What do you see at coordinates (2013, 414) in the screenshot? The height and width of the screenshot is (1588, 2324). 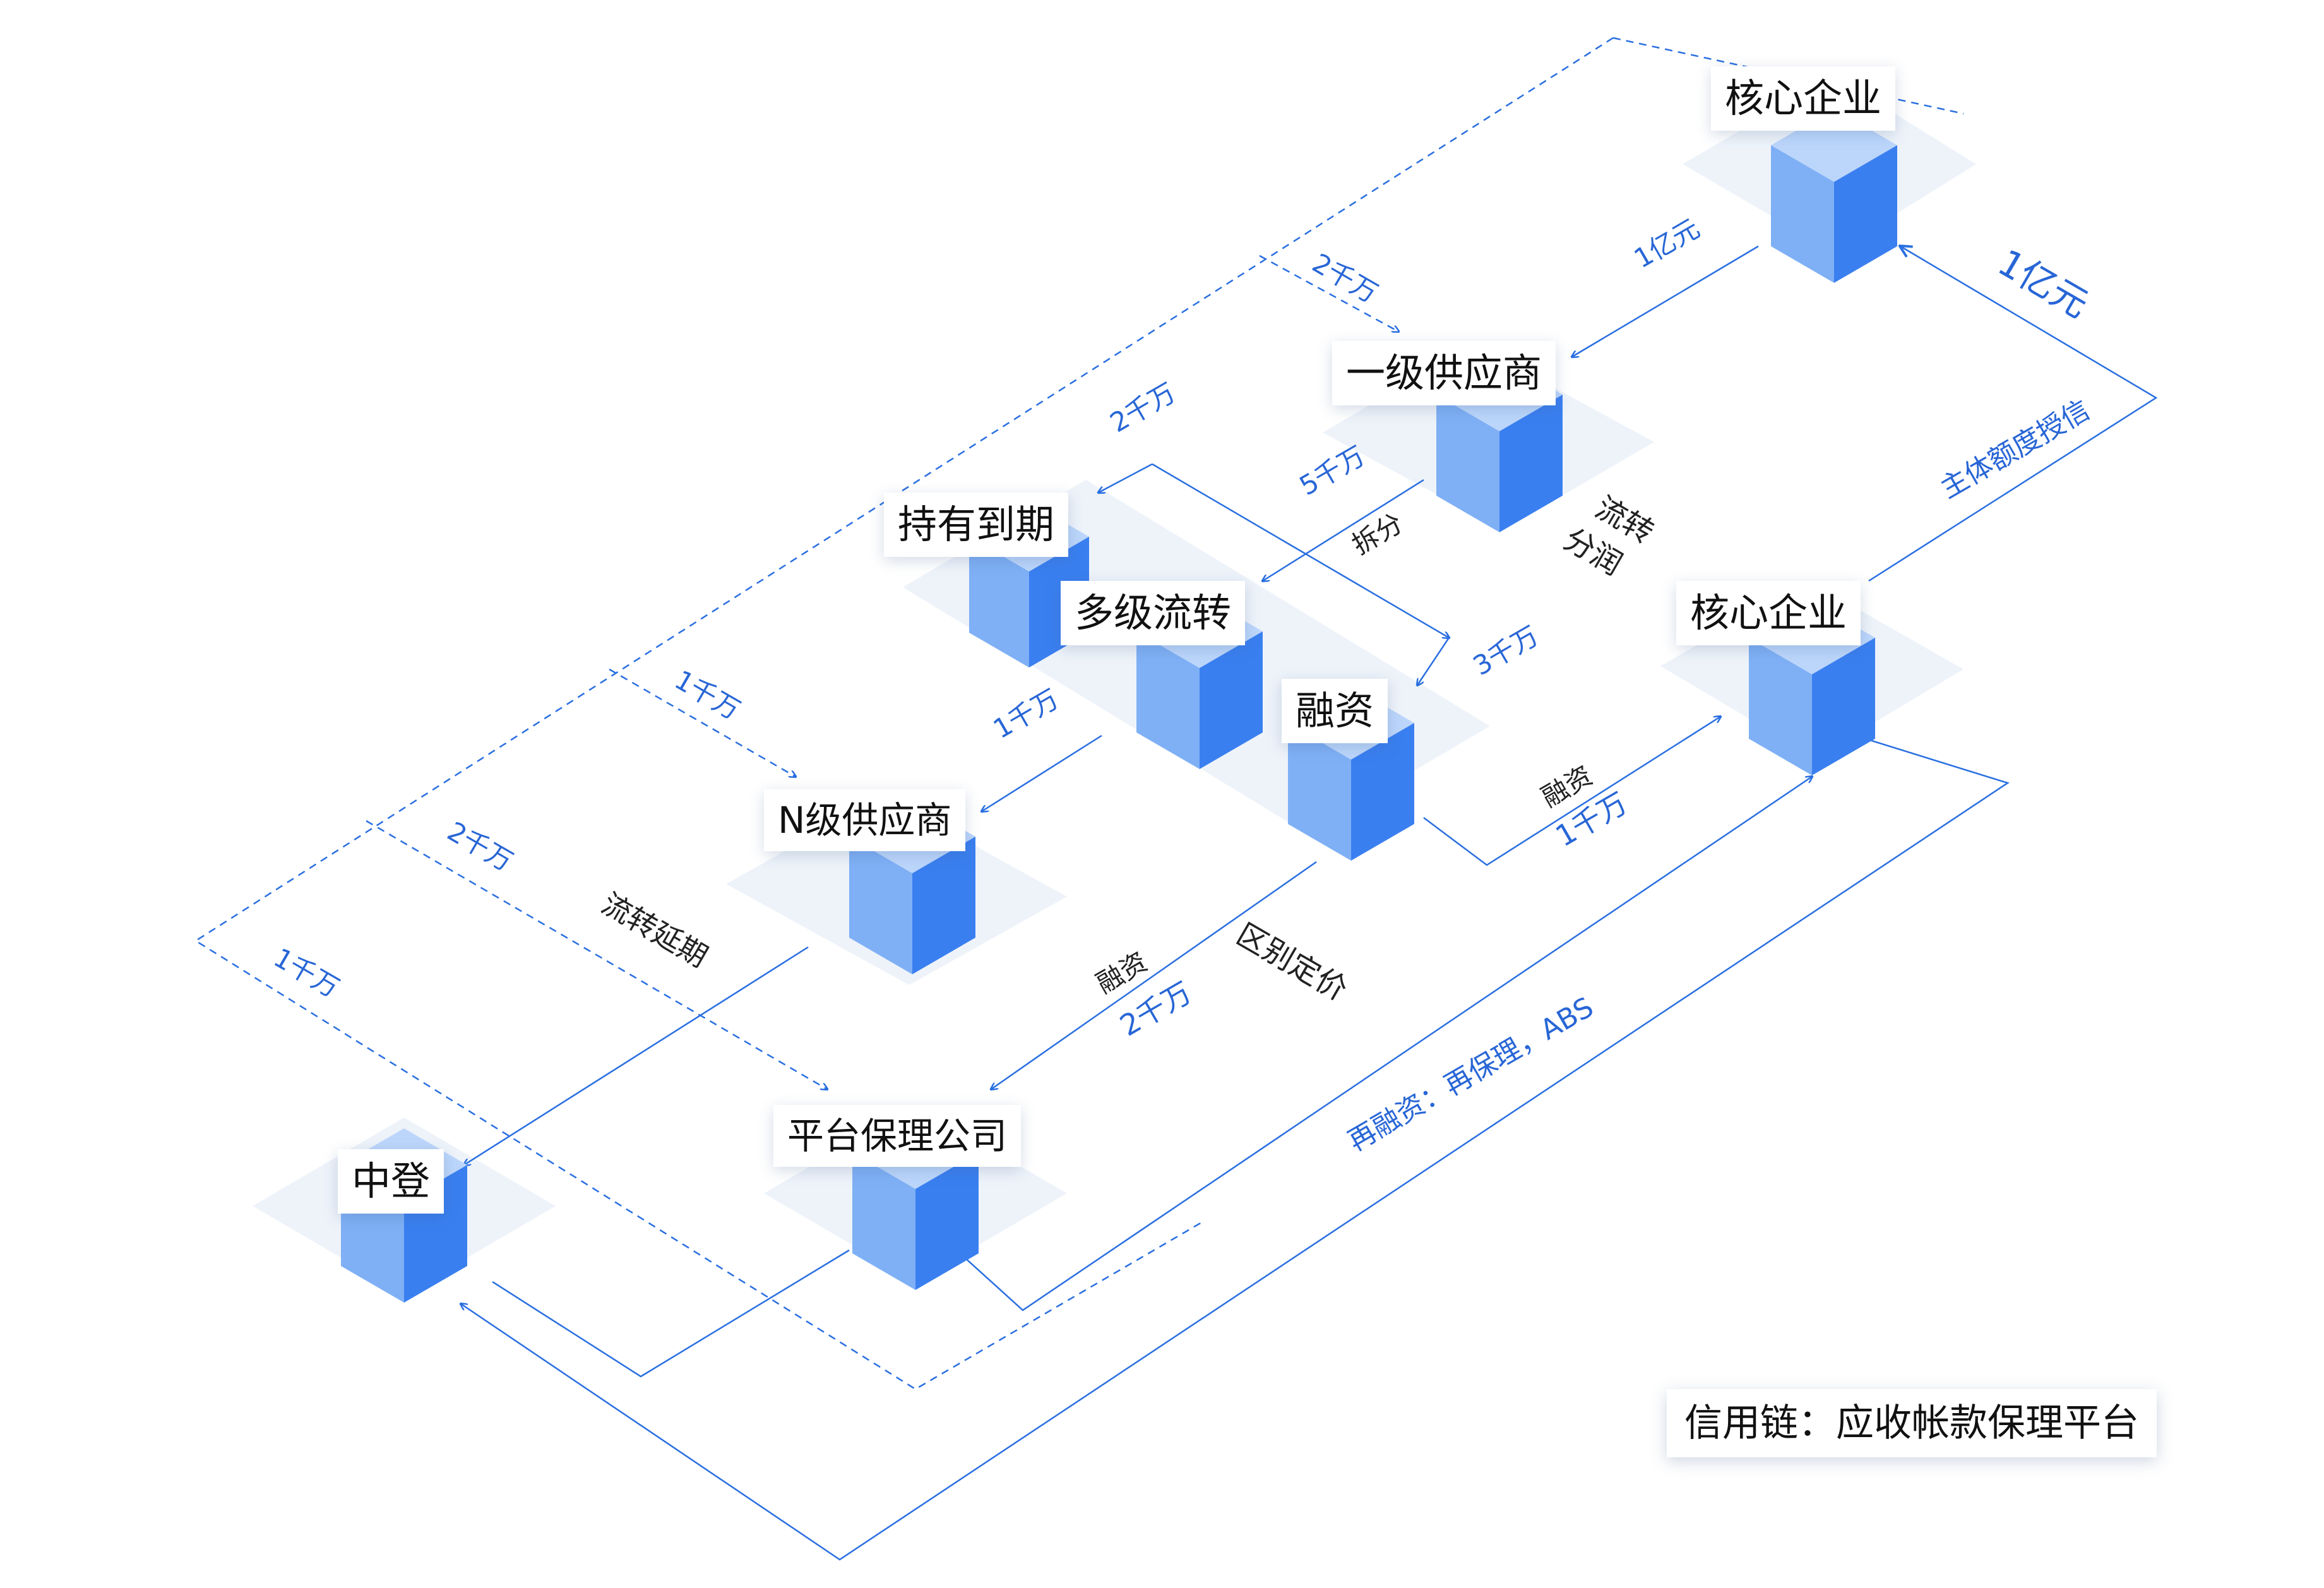 I see `edge-credit` at bounding box center [2013, 414].